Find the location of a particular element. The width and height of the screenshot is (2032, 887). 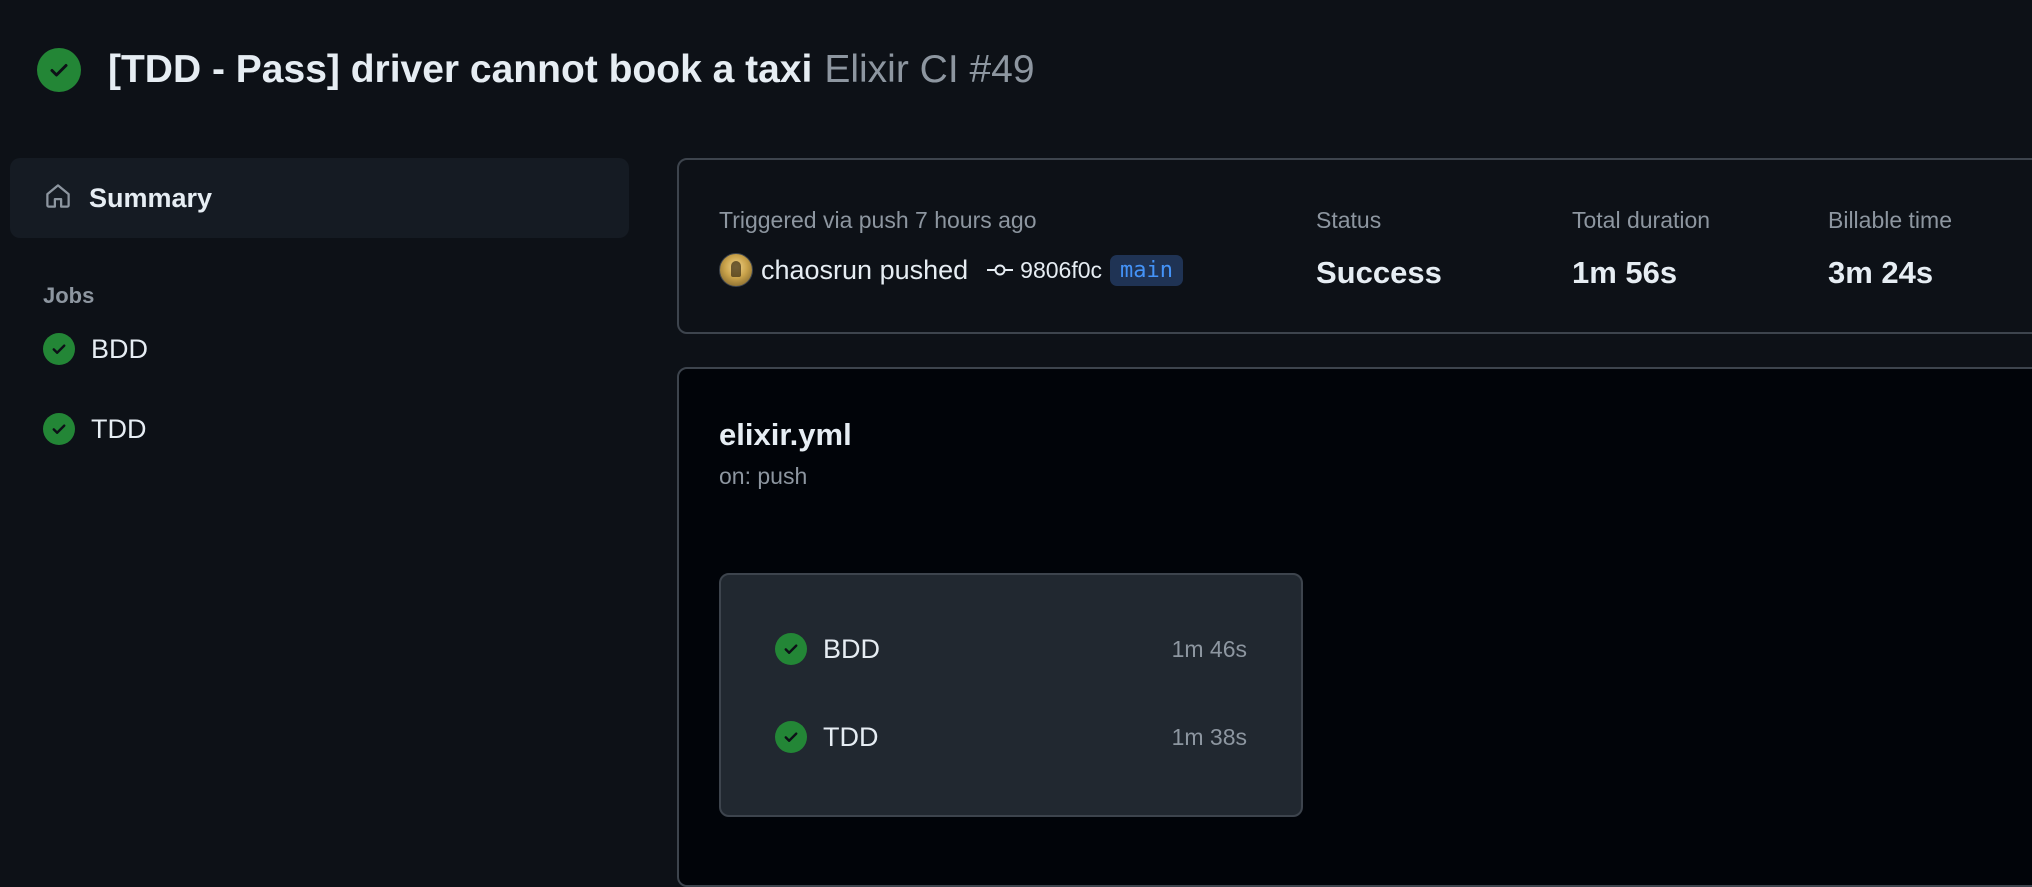

commit-sha-link: 9806f0c is located at coordinates (1061, 270).